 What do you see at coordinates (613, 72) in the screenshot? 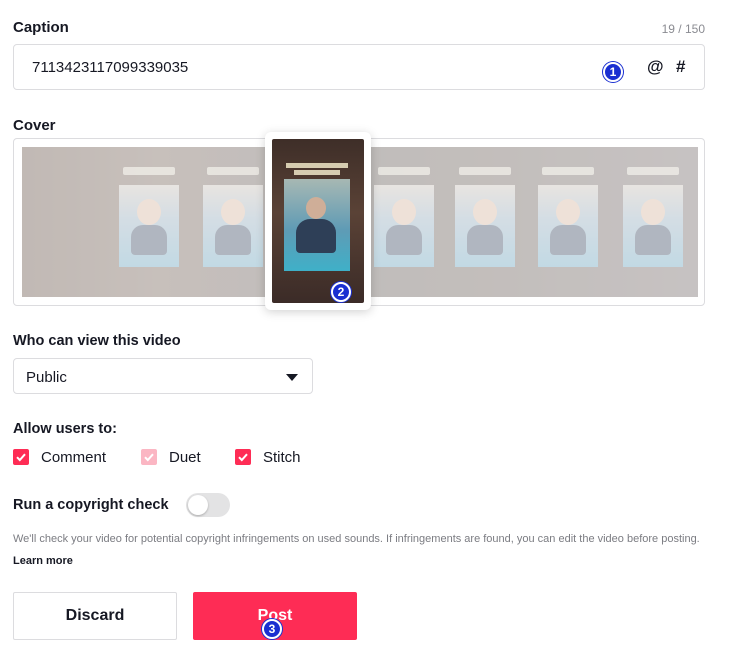
I see `annotation-marker-1: 1` at bounding box center [613, 72].